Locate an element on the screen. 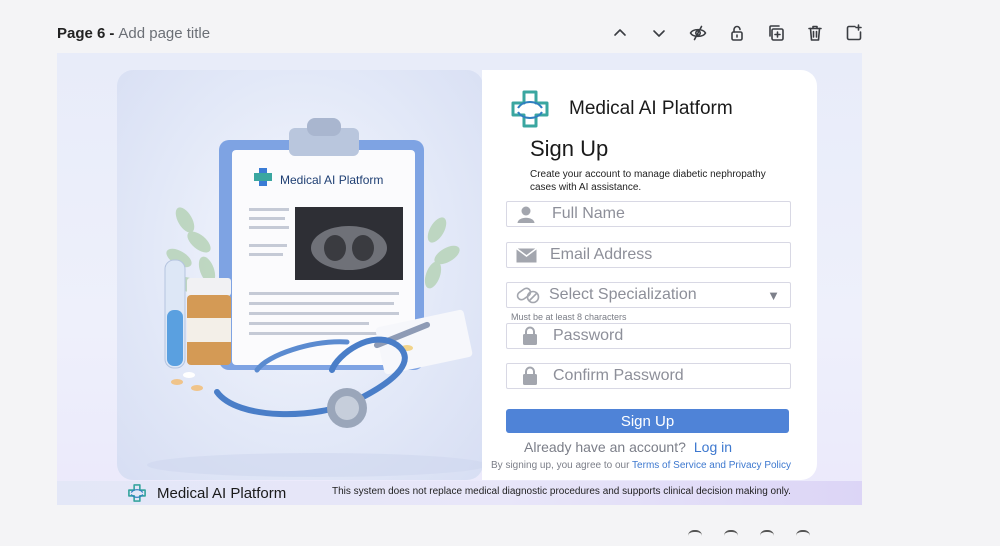  signup-button: Sign Up is located at coordinates (647, 421).